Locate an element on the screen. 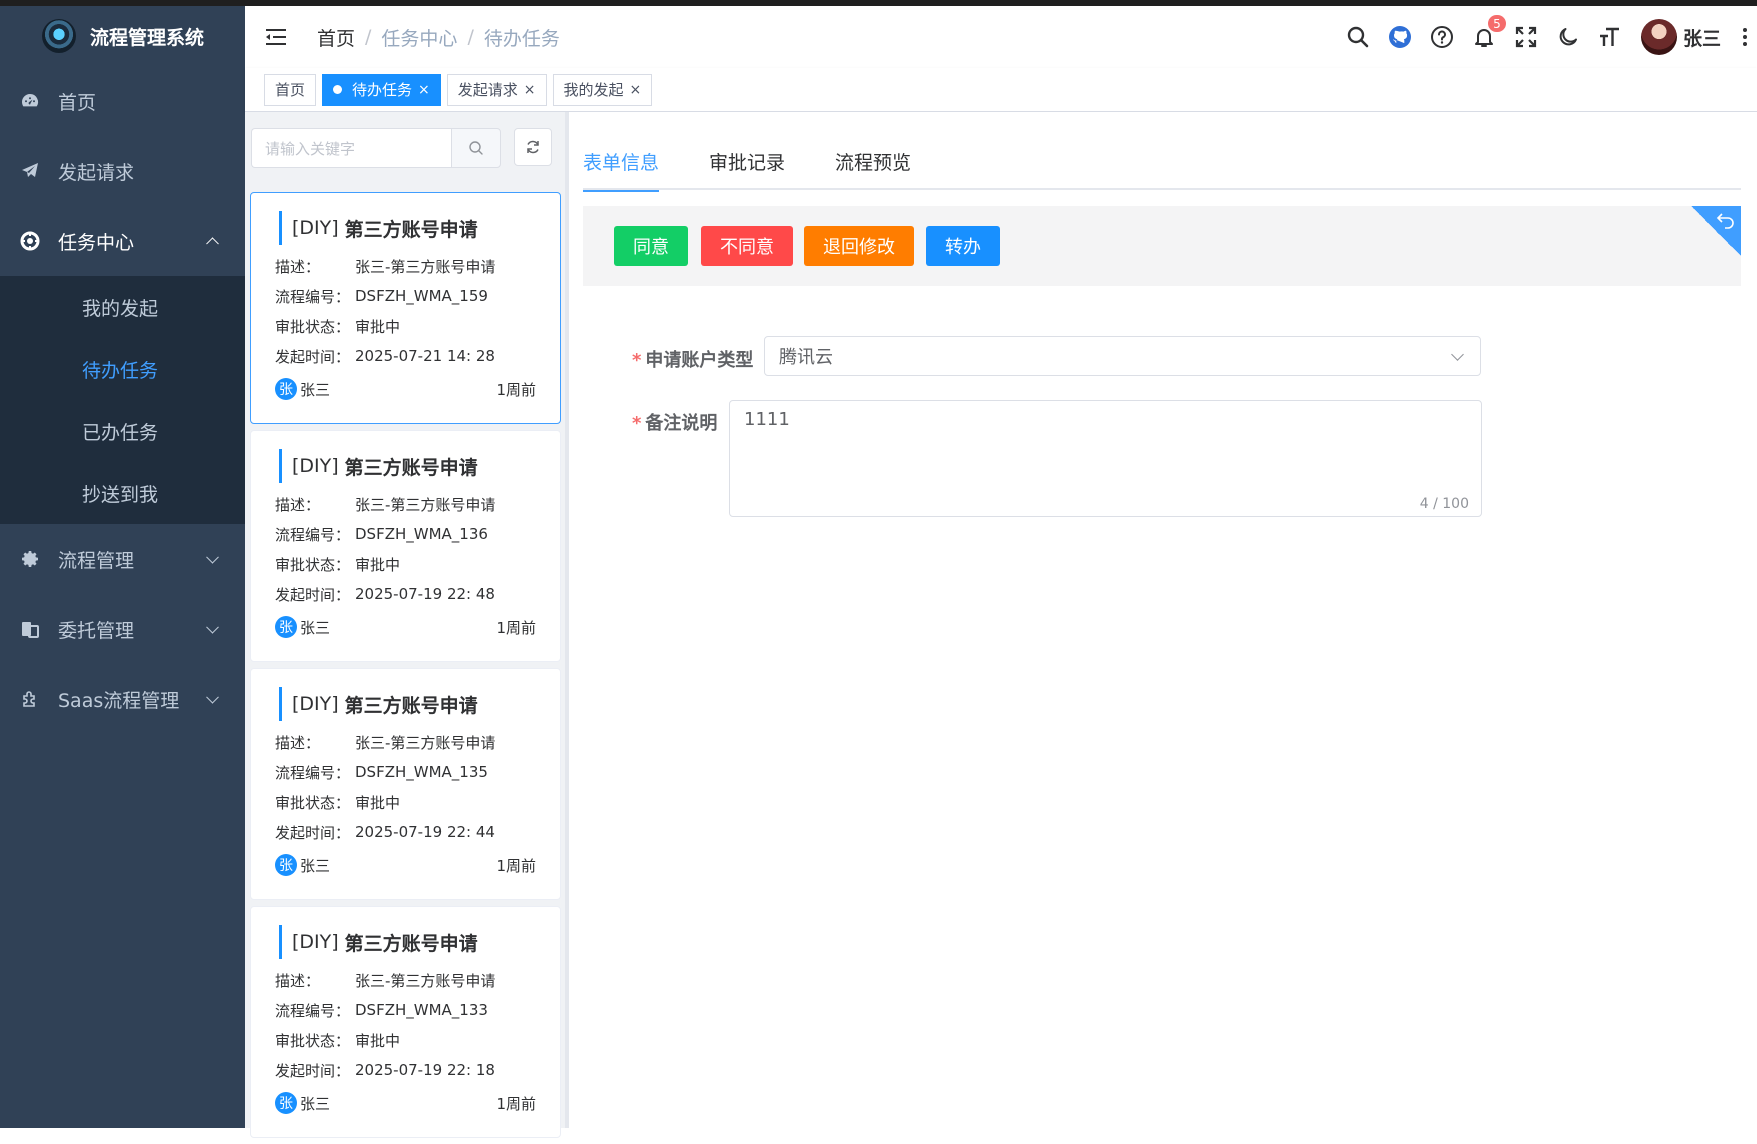 The image size is (1757, 1144). search-button is located at coordinates (1358, 37).